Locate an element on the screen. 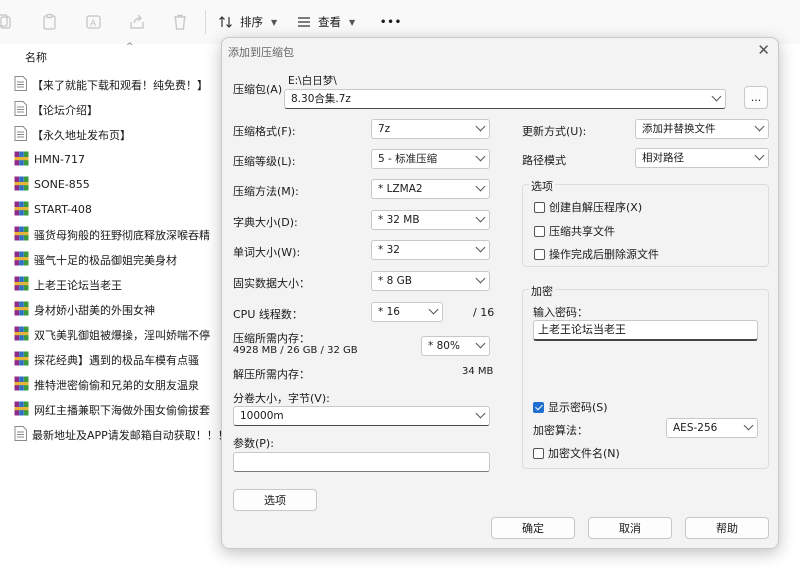 The height and width of the screenshot is (572, 800). sort-ascending-icon: ^ is located at coordinates (130, 47).